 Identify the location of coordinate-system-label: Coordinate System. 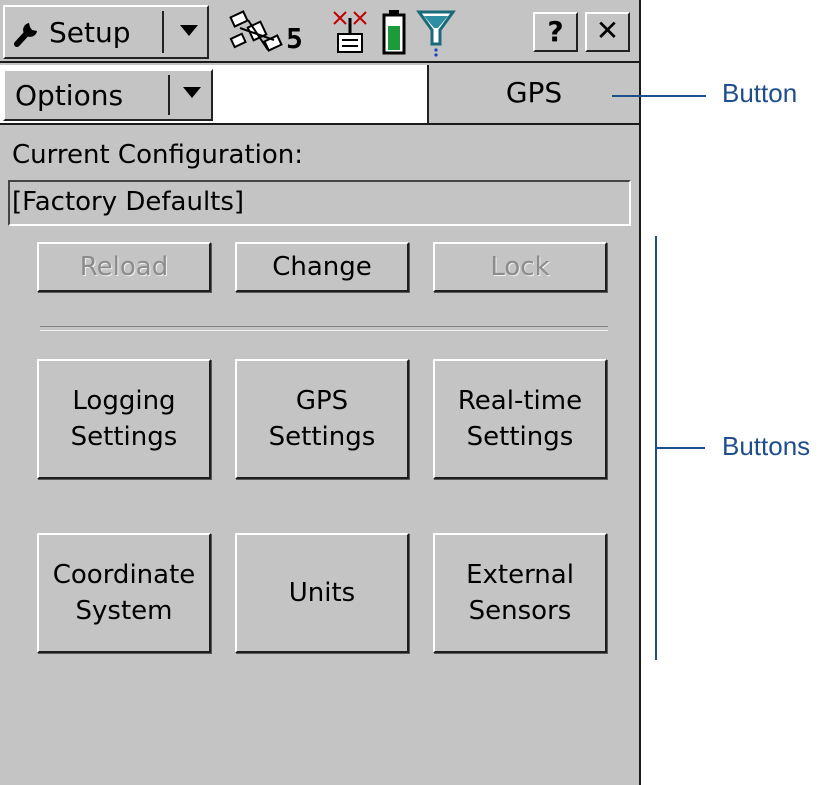
(124, 593).